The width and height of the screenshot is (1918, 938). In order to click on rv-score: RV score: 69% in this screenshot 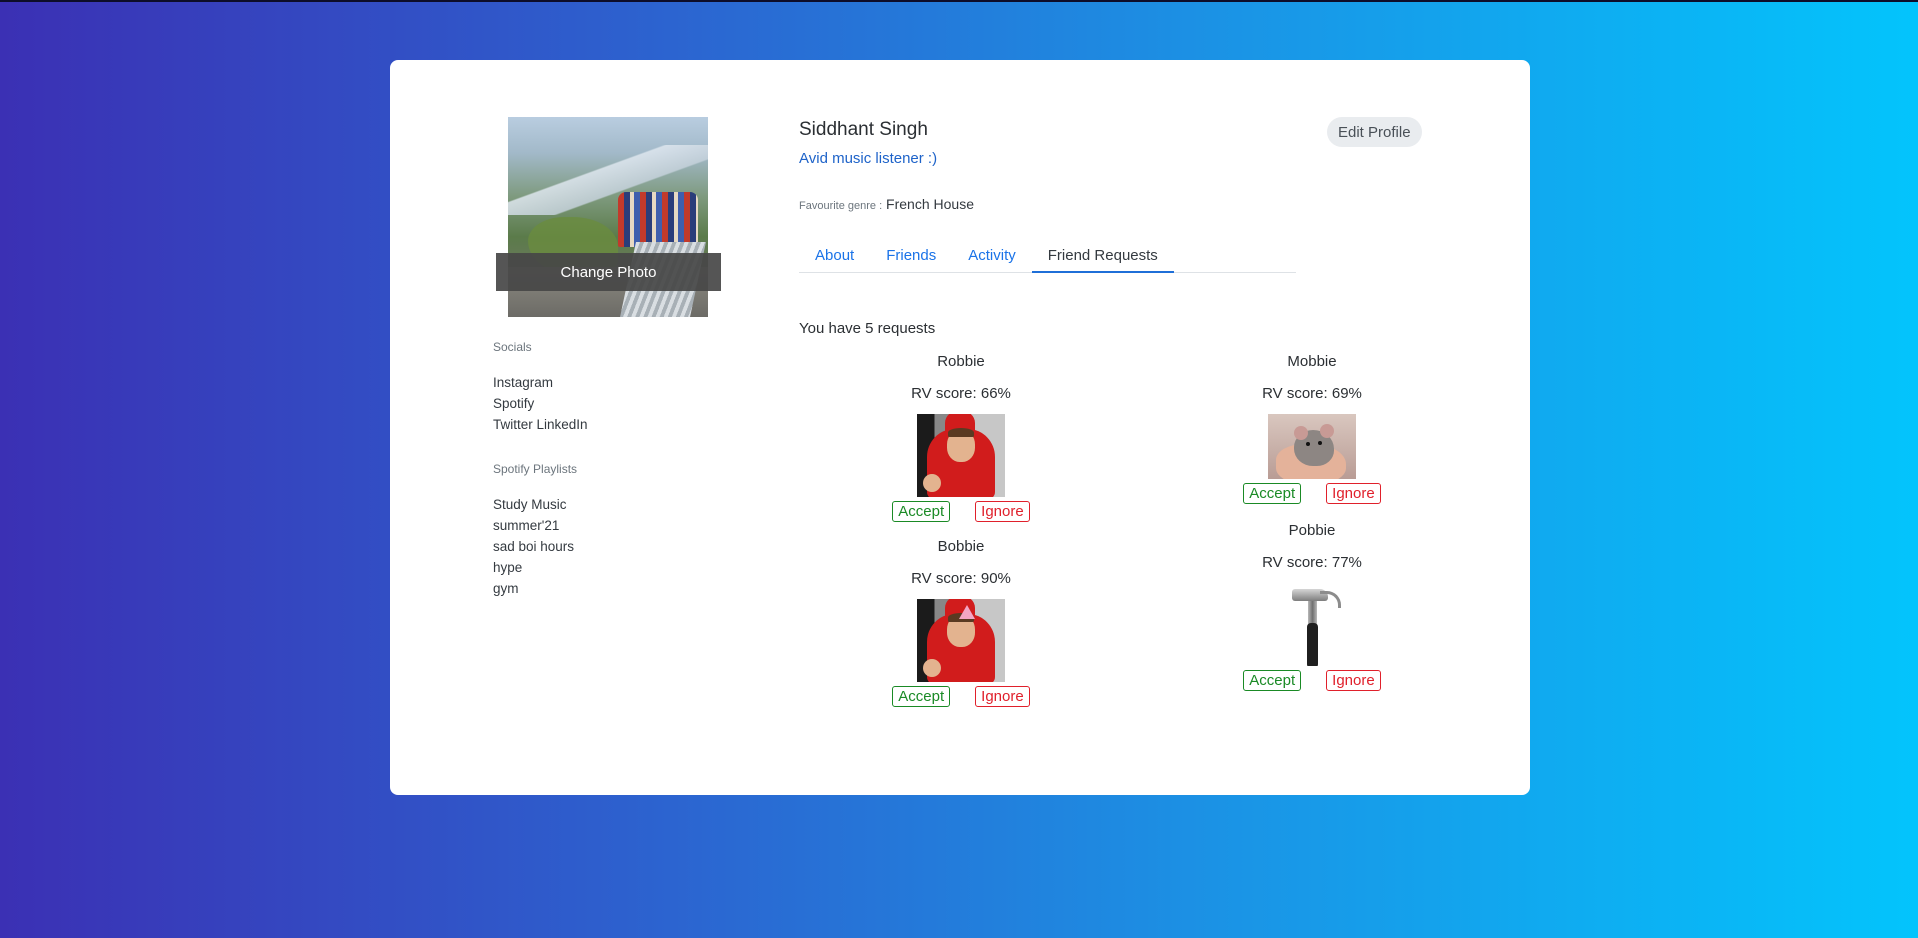, I will do `click(1312, 393)`.